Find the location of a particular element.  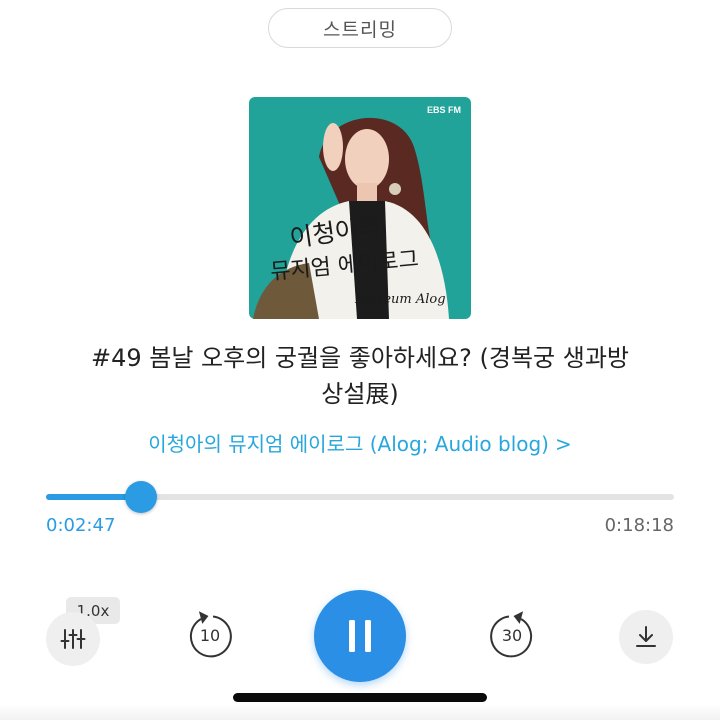

streaming-mode-pill: 스트리밍 is located at coordinates (360, 28).